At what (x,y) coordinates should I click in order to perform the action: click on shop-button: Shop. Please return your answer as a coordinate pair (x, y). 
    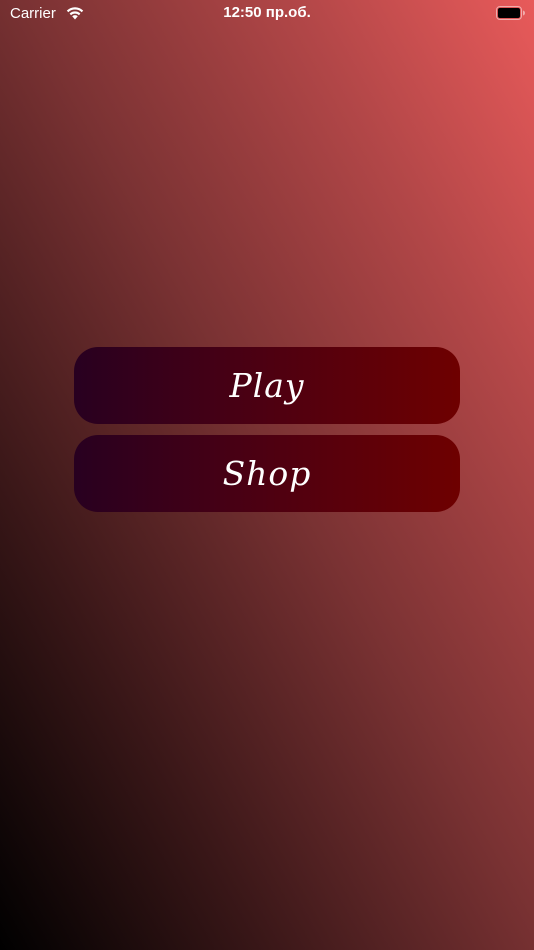
    Looking at the image, I should click on (267, 473).